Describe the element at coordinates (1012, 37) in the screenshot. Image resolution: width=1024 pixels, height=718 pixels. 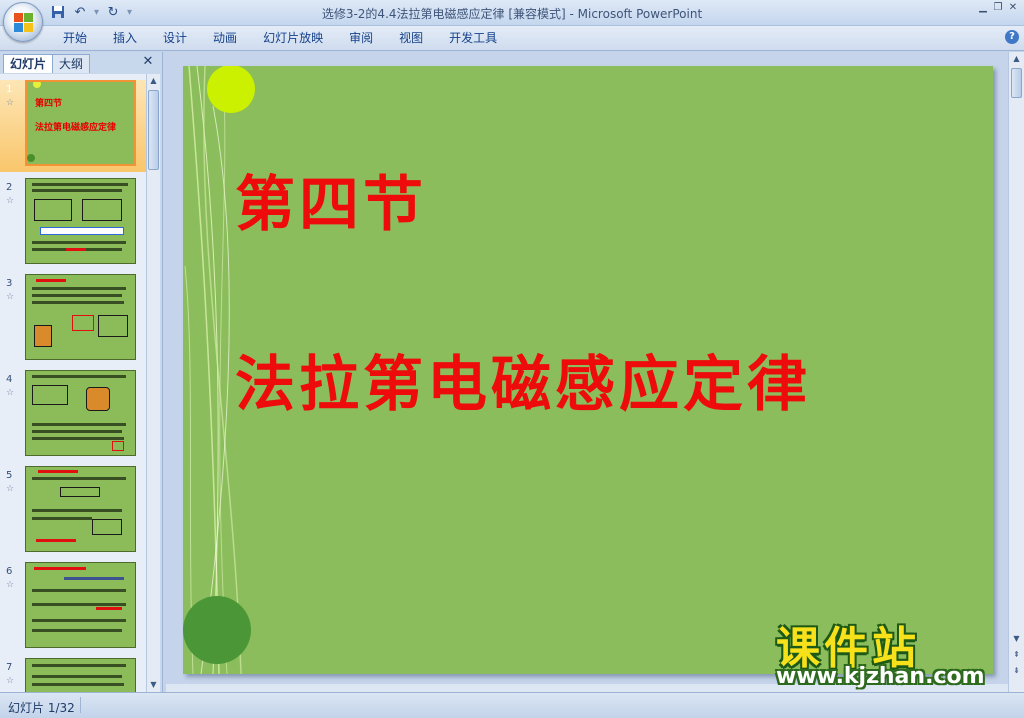
I see `help-icon: ?` at that location.